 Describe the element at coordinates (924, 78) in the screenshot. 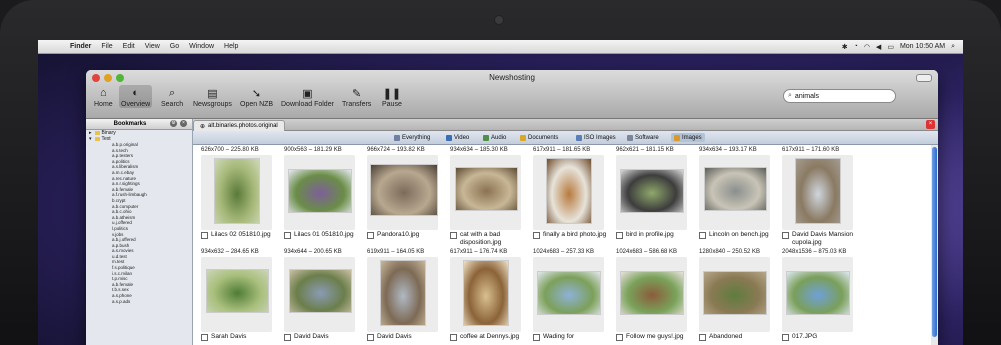

I see `toolbar-toggle-button` at that location.